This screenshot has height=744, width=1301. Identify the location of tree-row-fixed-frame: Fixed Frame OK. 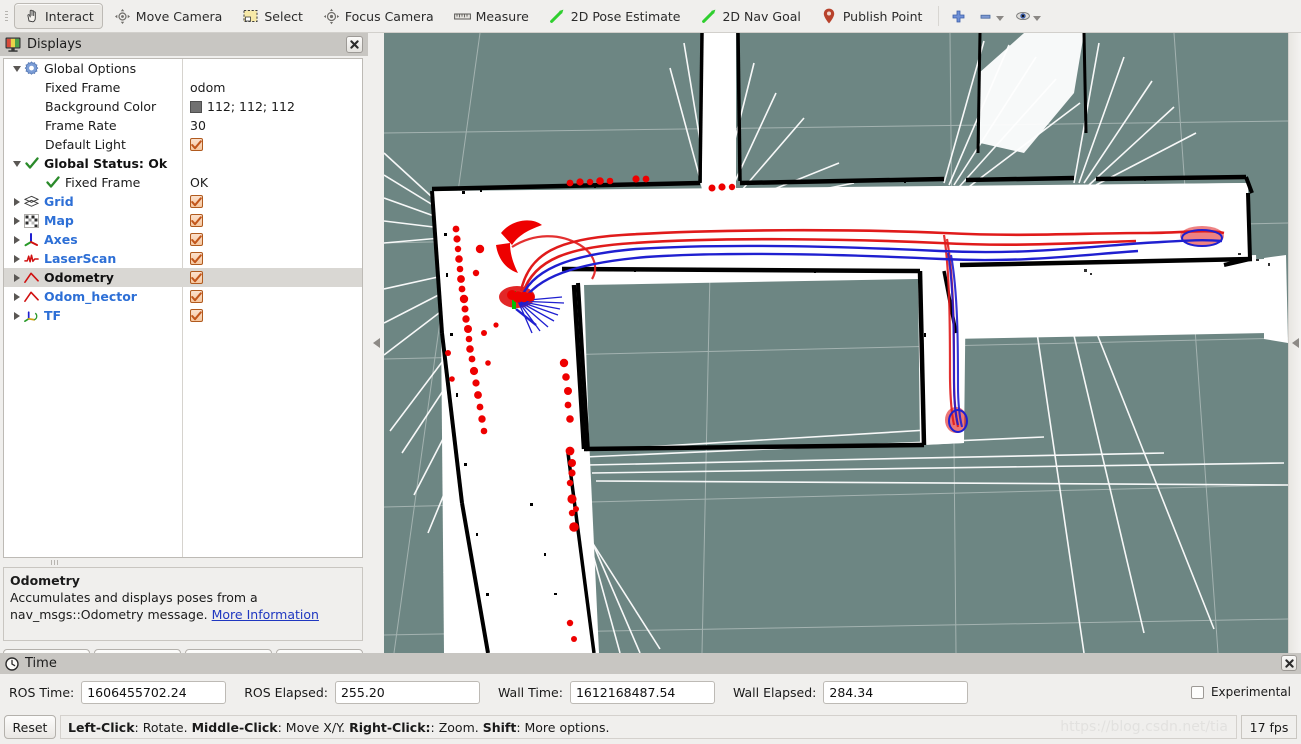
(183, 182).